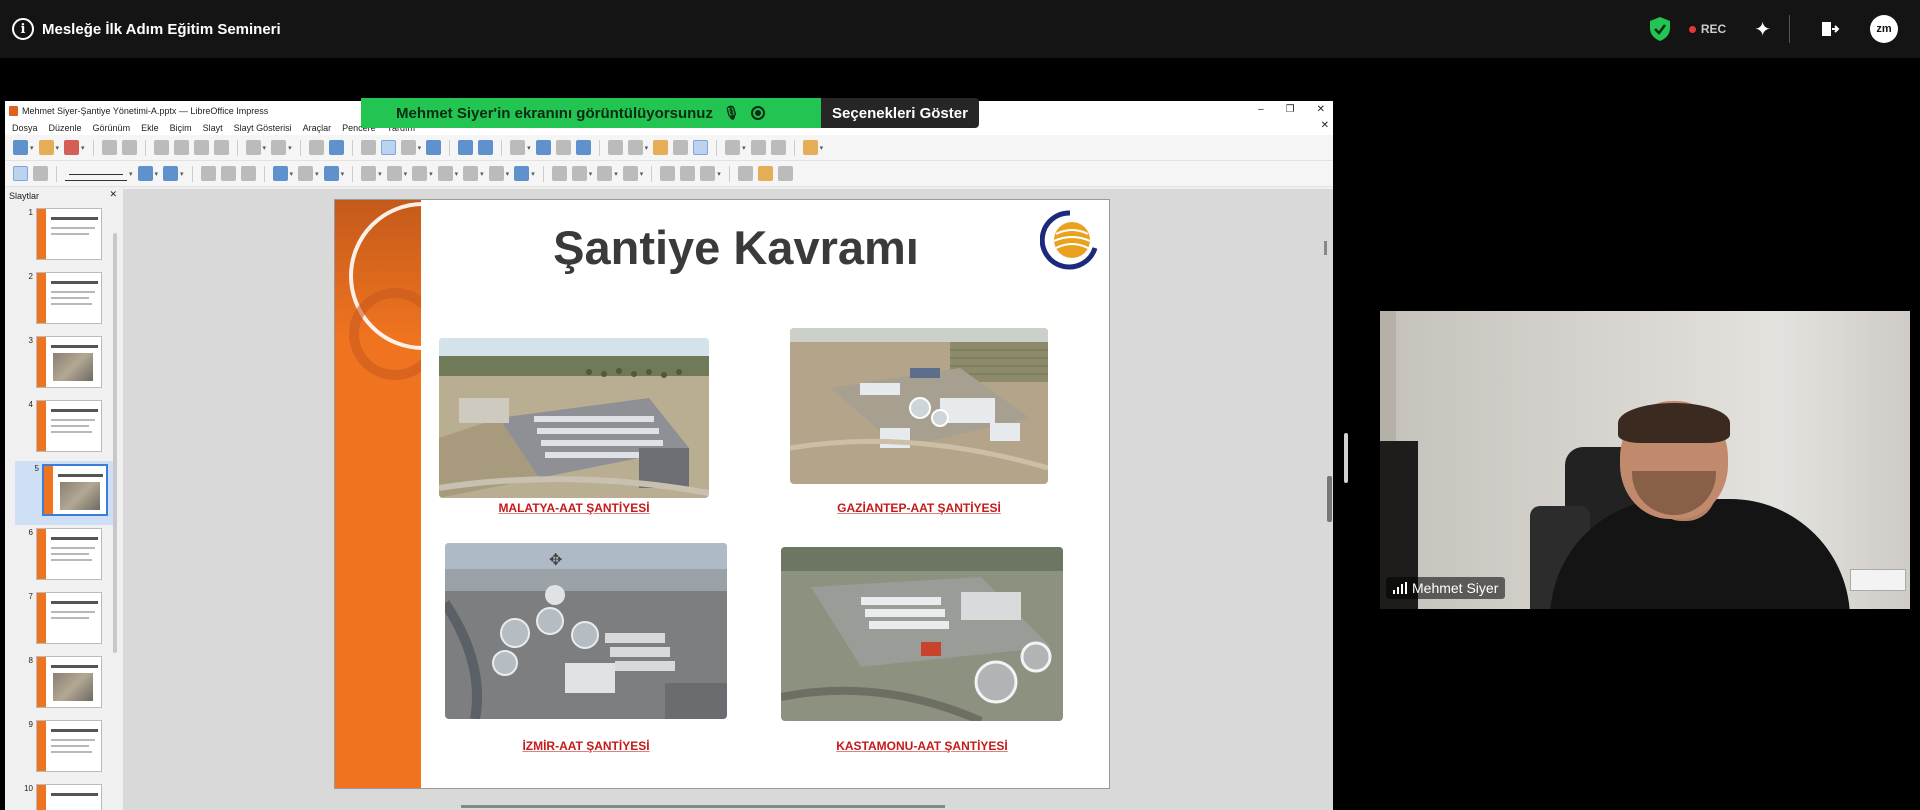 The image size is (1920, 810). What do you see at coordinates (64, 795) in the screenshot?
I see `slide-thumbnail: 10` at bounding box center [64, 795].